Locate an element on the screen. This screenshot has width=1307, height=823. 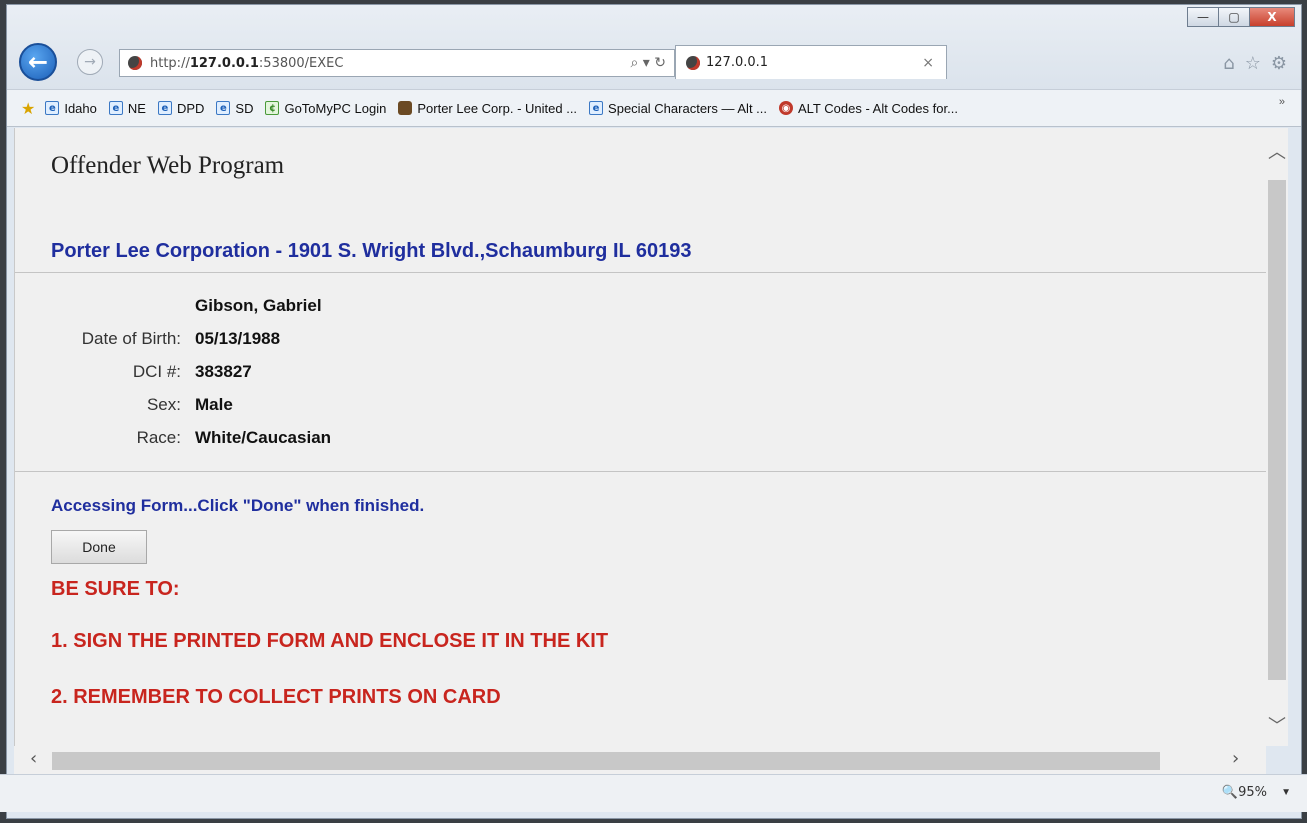
tab-close-icon: × is located at coordinates (928, 63).